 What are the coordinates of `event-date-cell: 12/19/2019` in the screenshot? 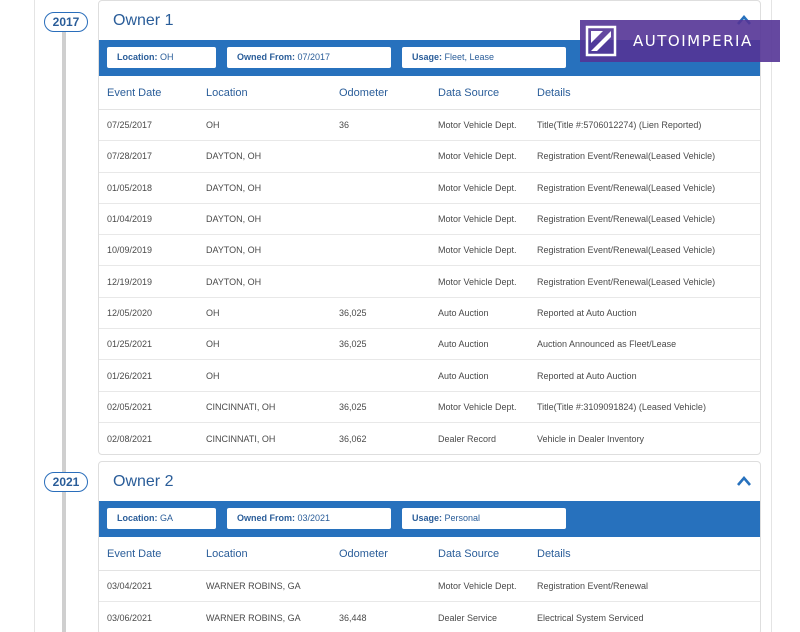 It's located at (130, 281).